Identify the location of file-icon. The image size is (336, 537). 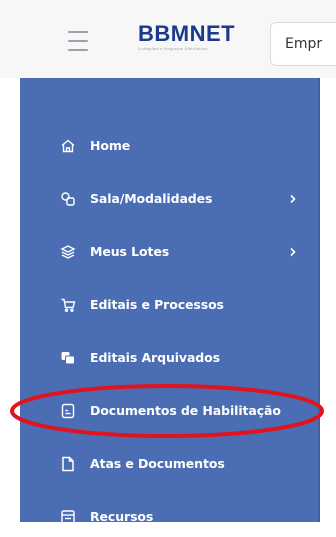
(68, 464).